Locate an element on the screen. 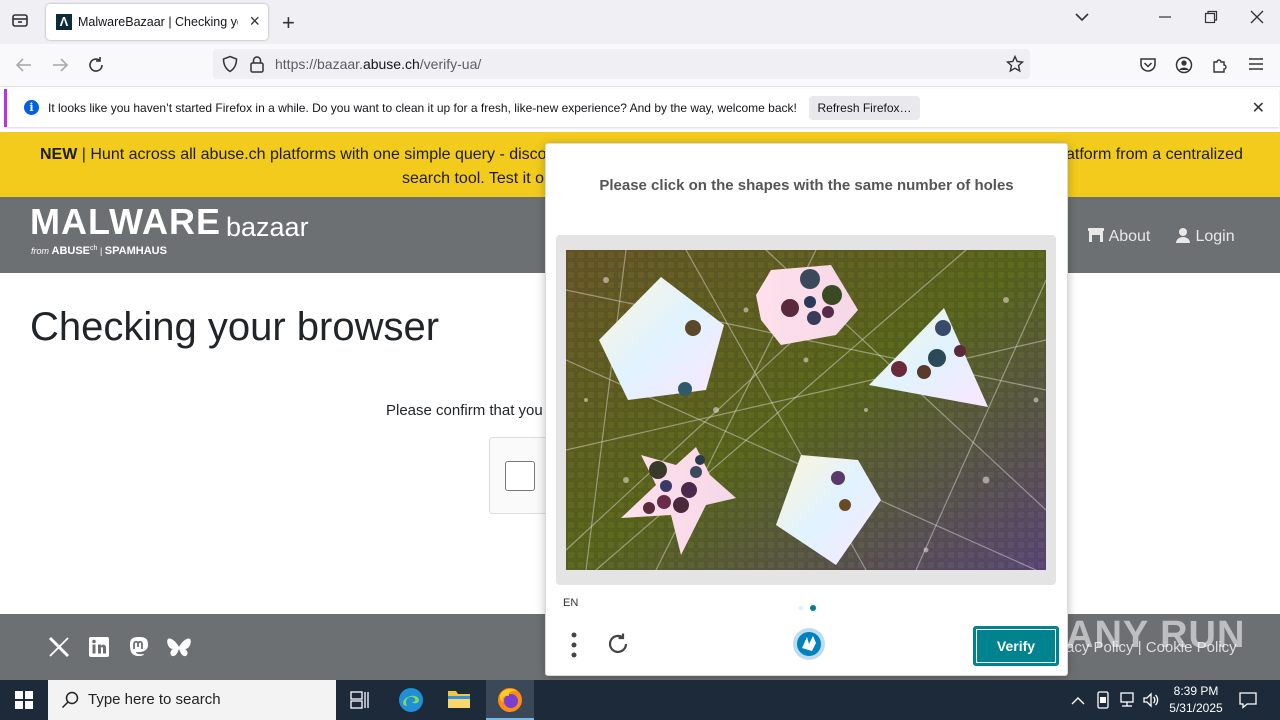 The image size is (1280, 720). account-icon is located at coordinates (1184, 67).